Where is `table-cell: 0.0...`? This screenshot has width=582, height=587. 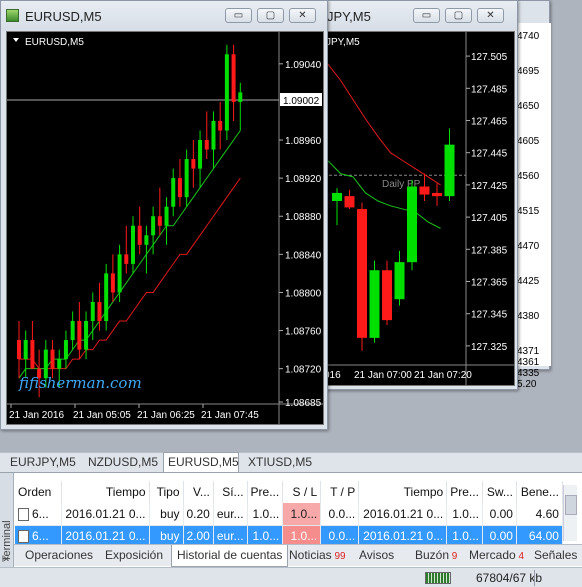
table-cell: 0.0... is located at coordinates (340, 514).